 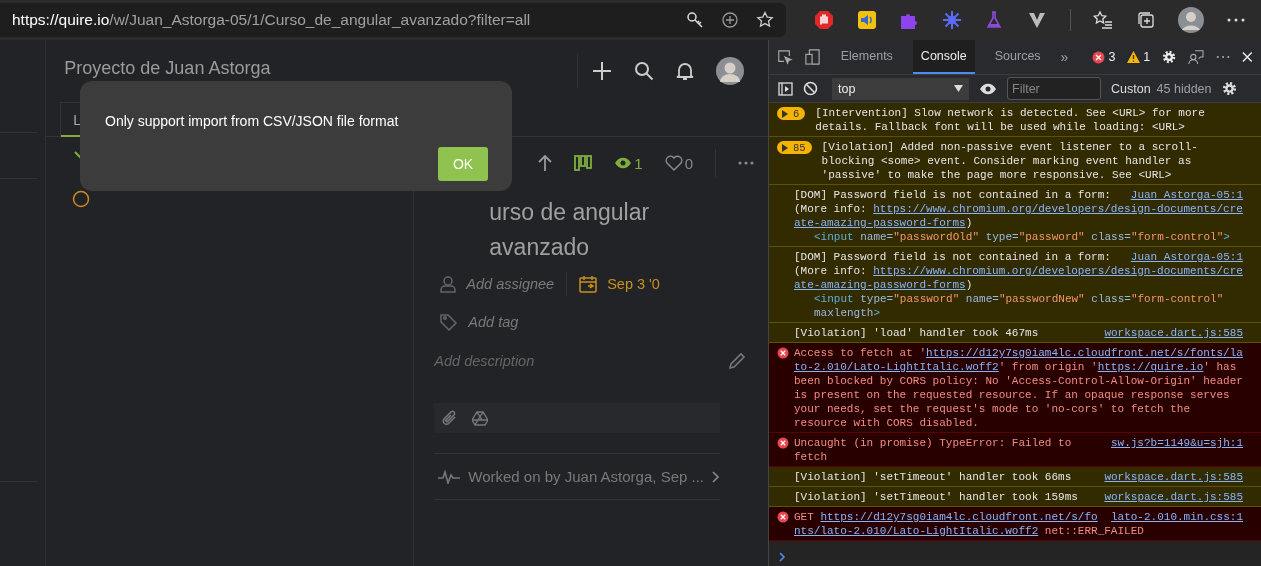 I want to click on collections-icon, so click(x=1145, y=20).